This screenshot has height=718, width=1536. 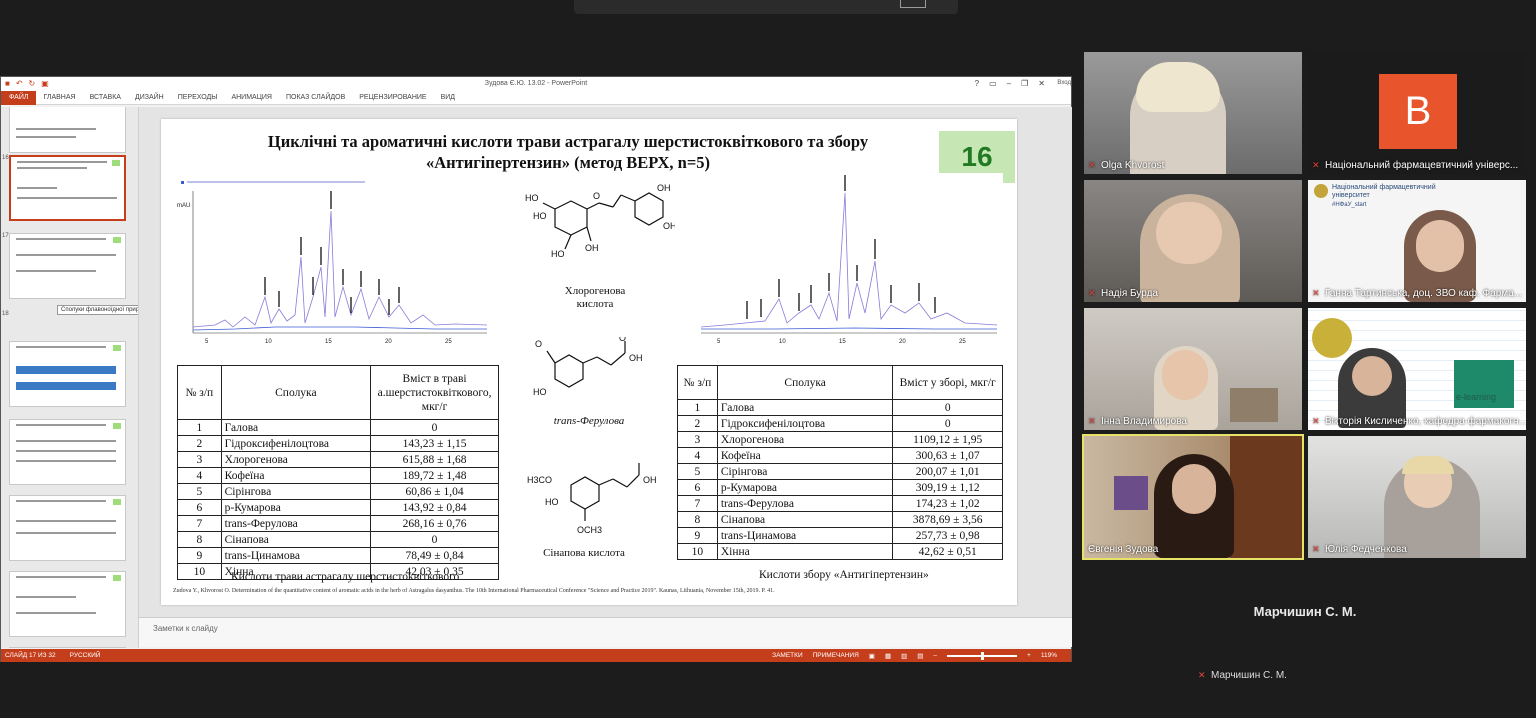 I want to click on mic-muted-icon: ✕, so click(x=1092, y=421).